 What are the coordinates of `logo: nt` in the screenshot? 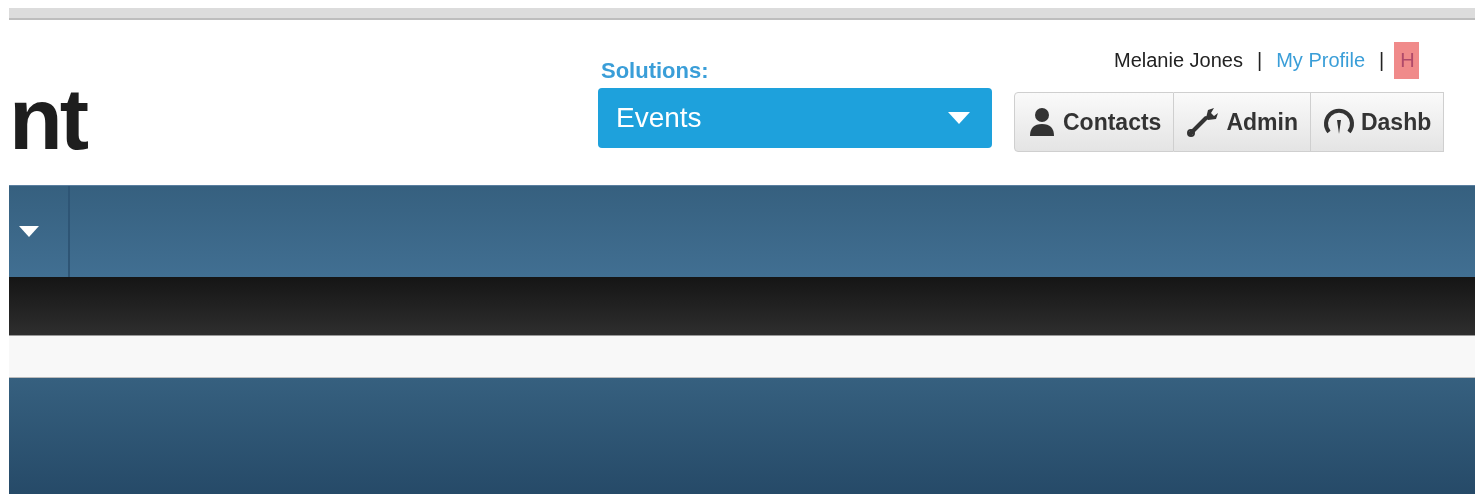 It's located at (48, 119).